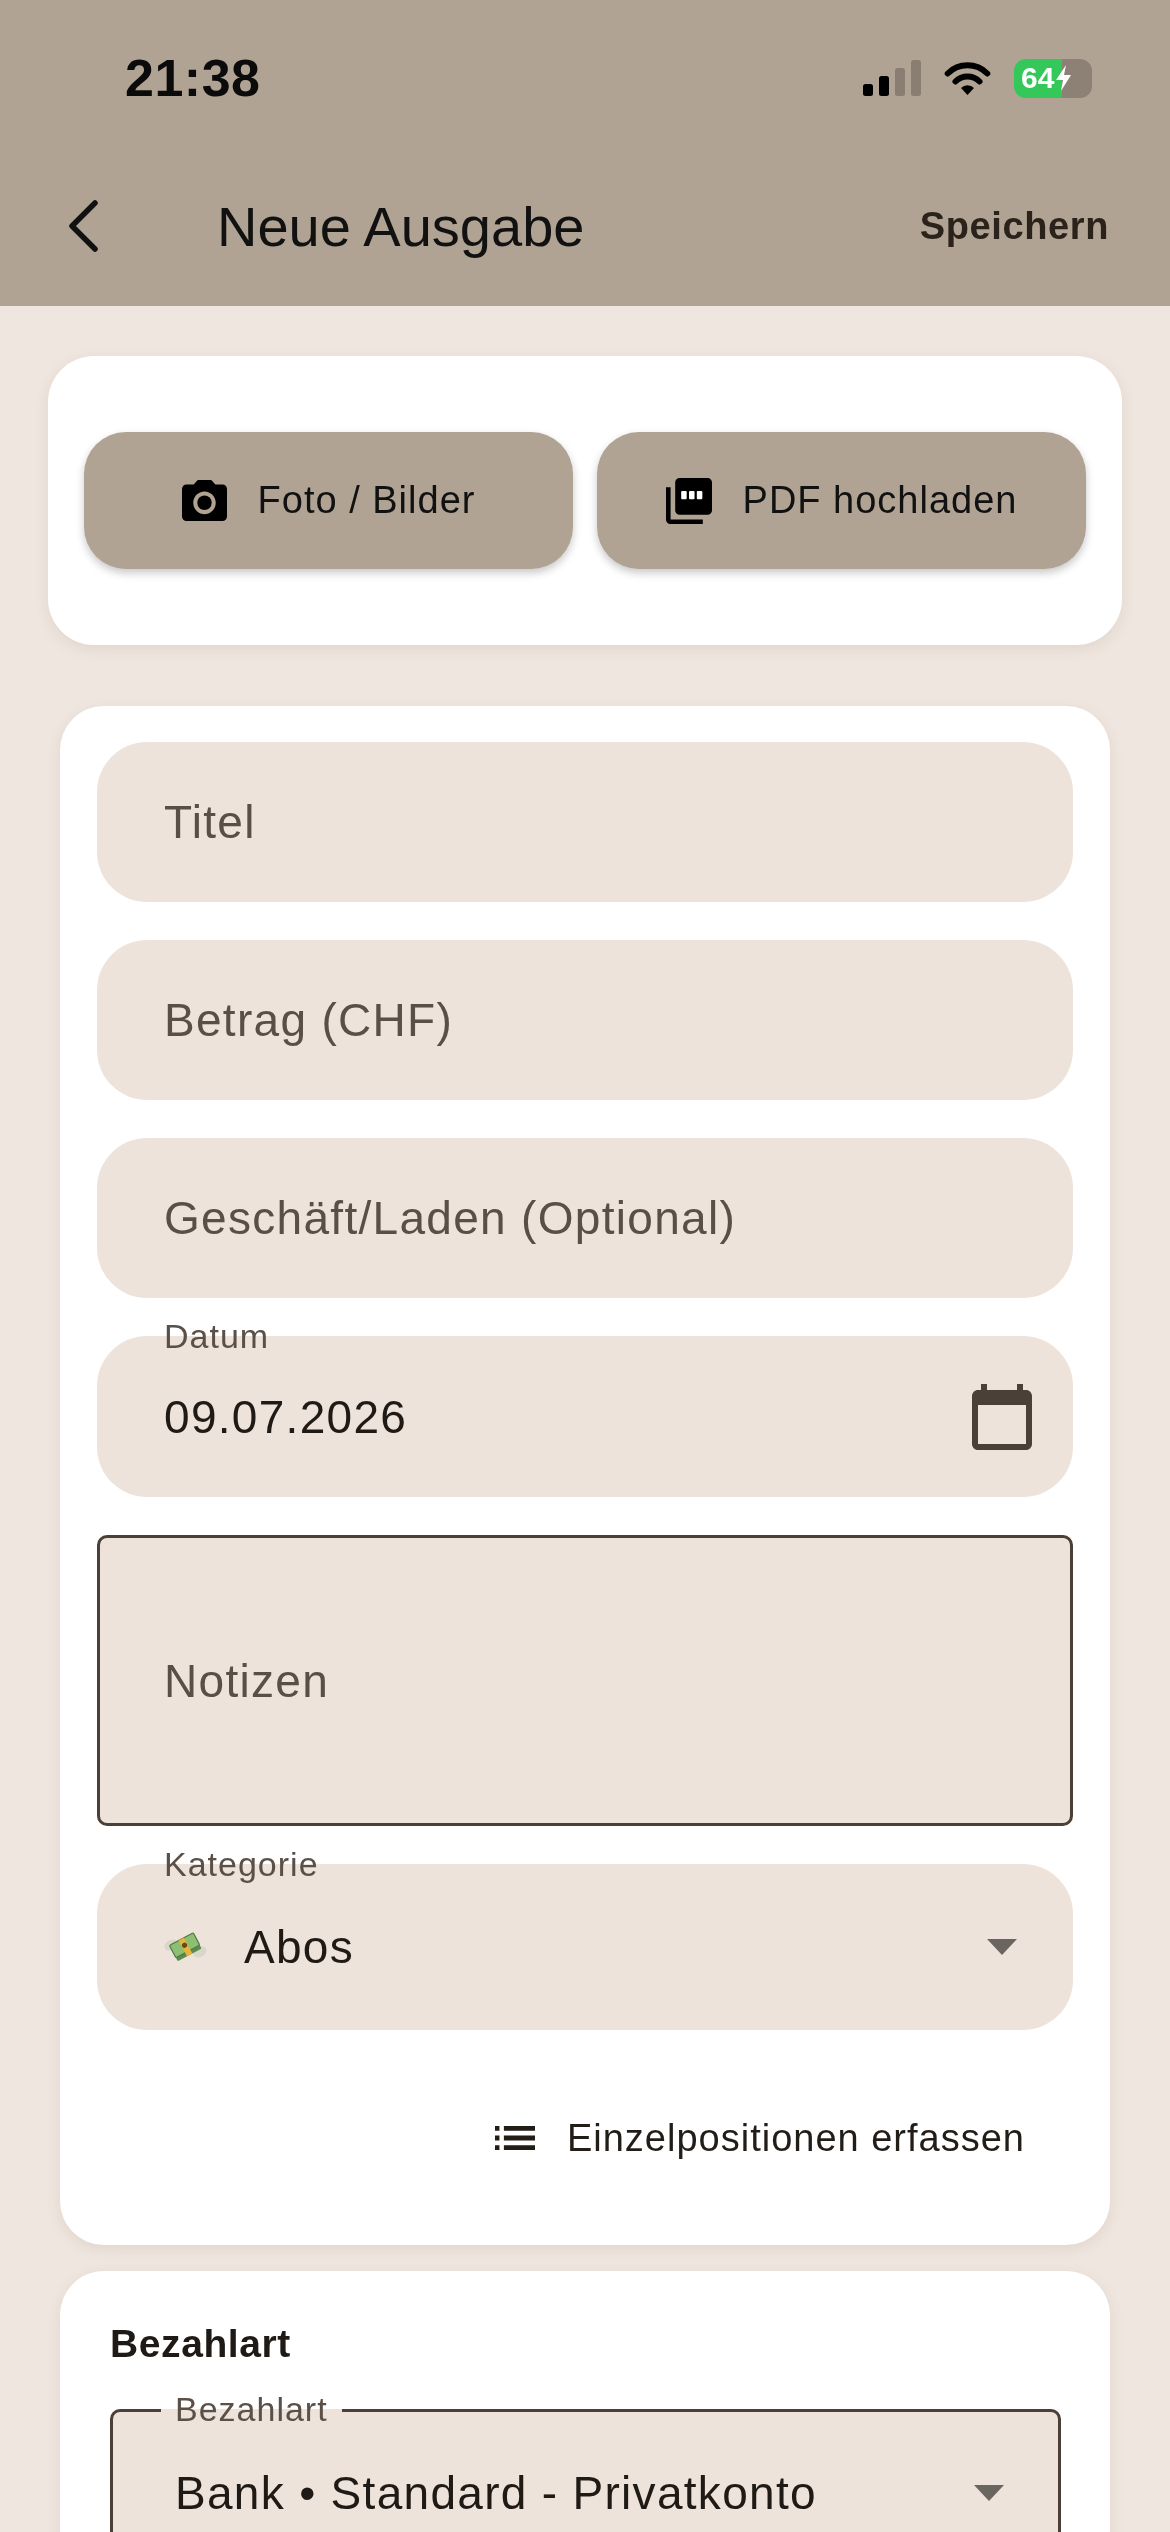 This screenshot has width=1170, height=2532. Describe the element at coordinates (892, 78) in the screenshot. I see `cell-signal-icon` at that location.